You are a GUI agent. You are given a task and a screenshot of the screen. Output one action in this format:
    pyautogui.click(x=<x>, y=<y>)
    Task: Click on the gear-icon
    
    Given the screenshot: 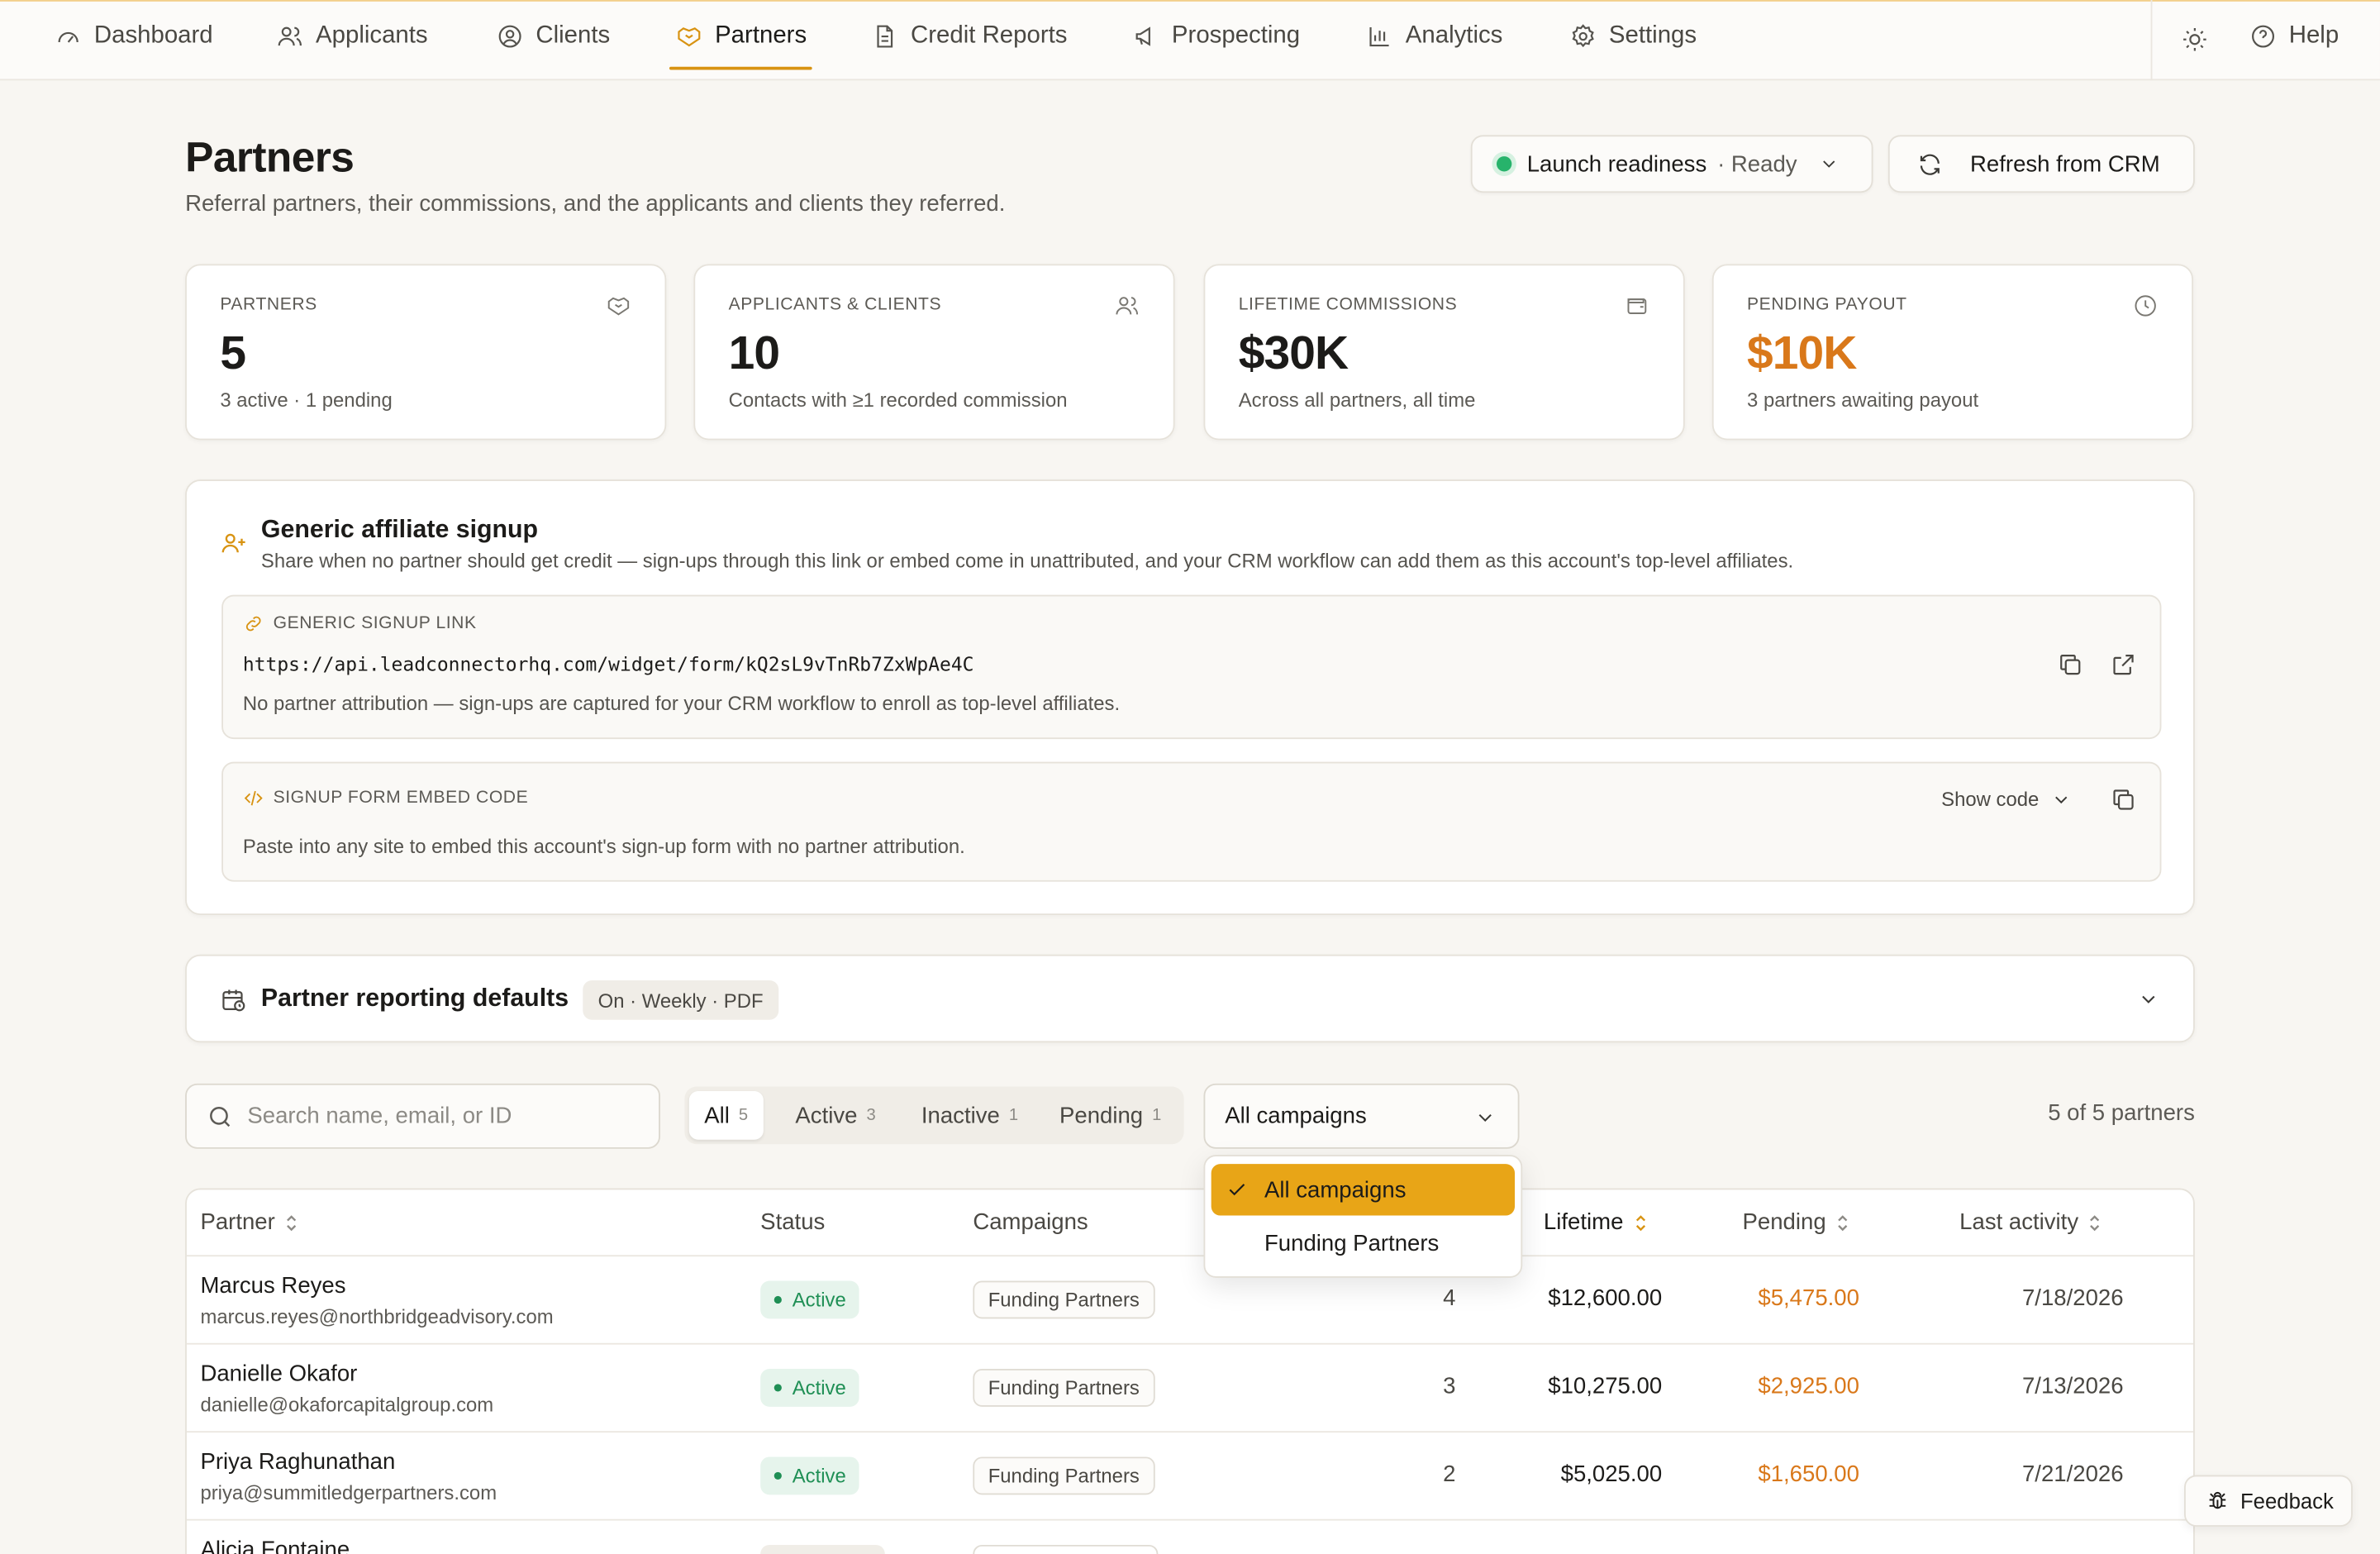 What is the action you would take?
    pyautogui.click(x=1583, y=36)
    